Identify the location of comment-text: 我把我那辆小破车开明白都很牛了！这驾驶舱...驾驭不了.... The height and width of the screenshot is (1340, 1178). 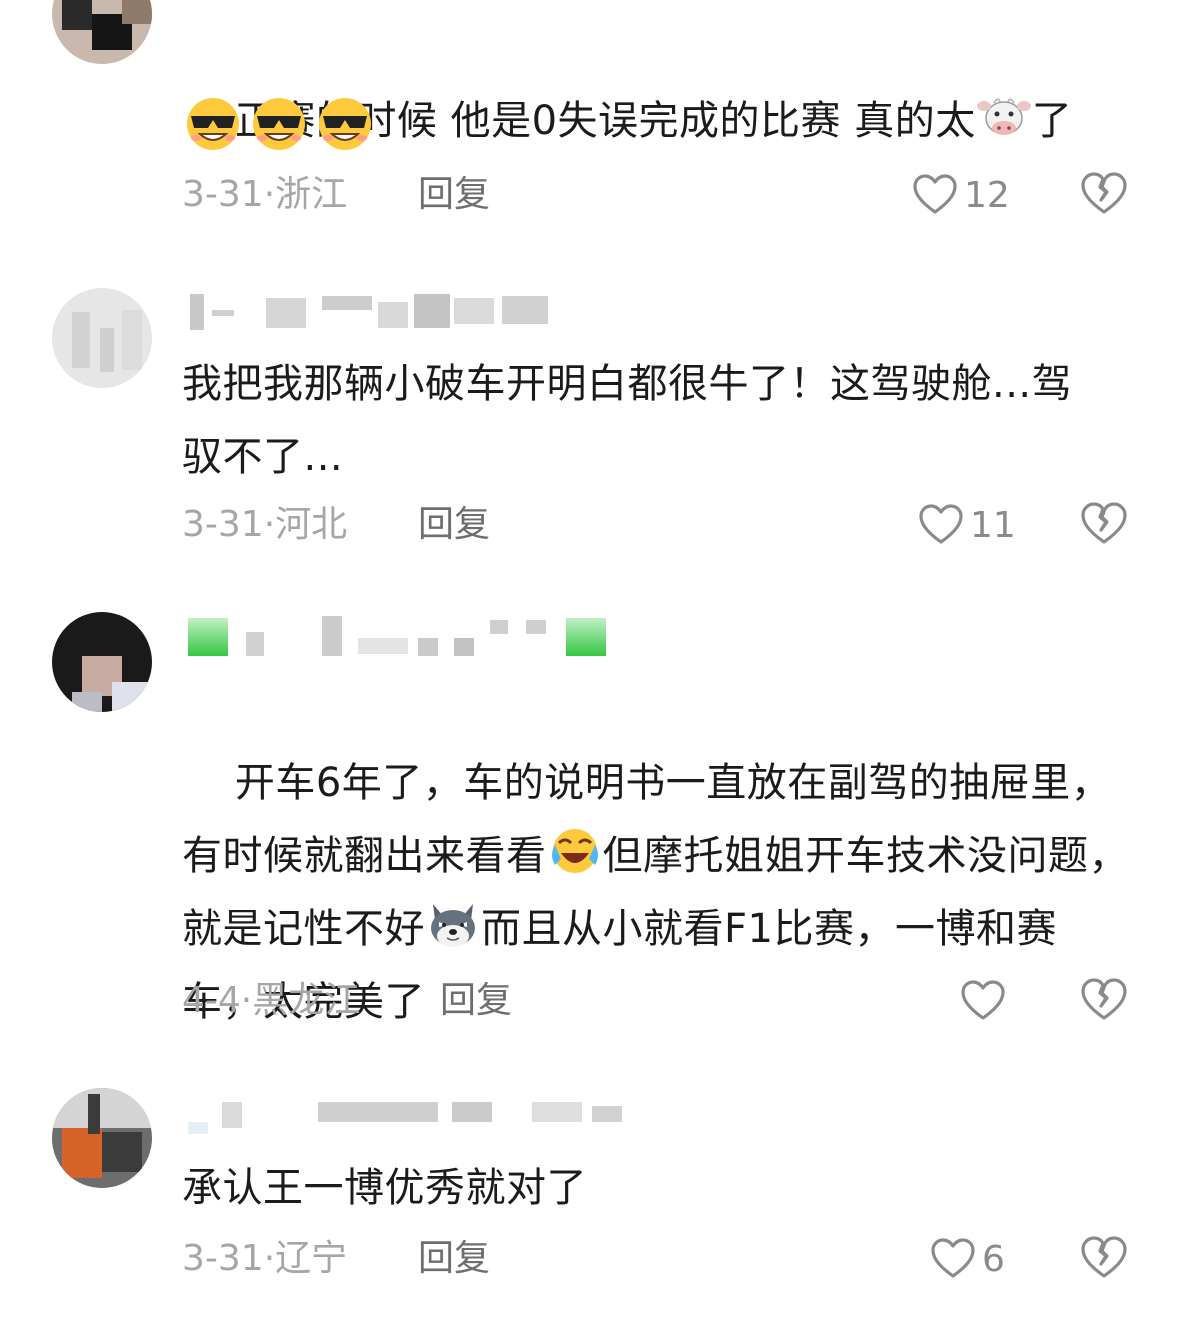
(627, 420).